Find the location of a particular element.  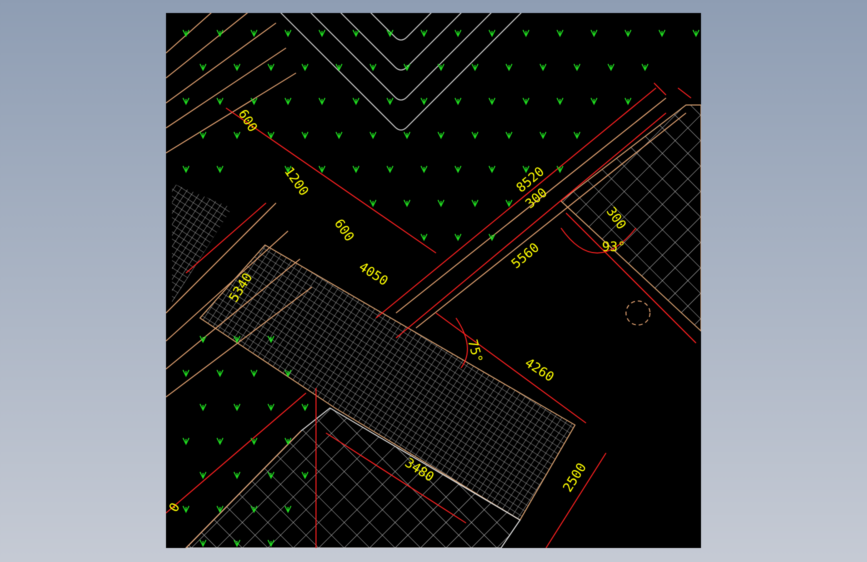

dimension-label: 4260 is located at coordinates (539, 371).